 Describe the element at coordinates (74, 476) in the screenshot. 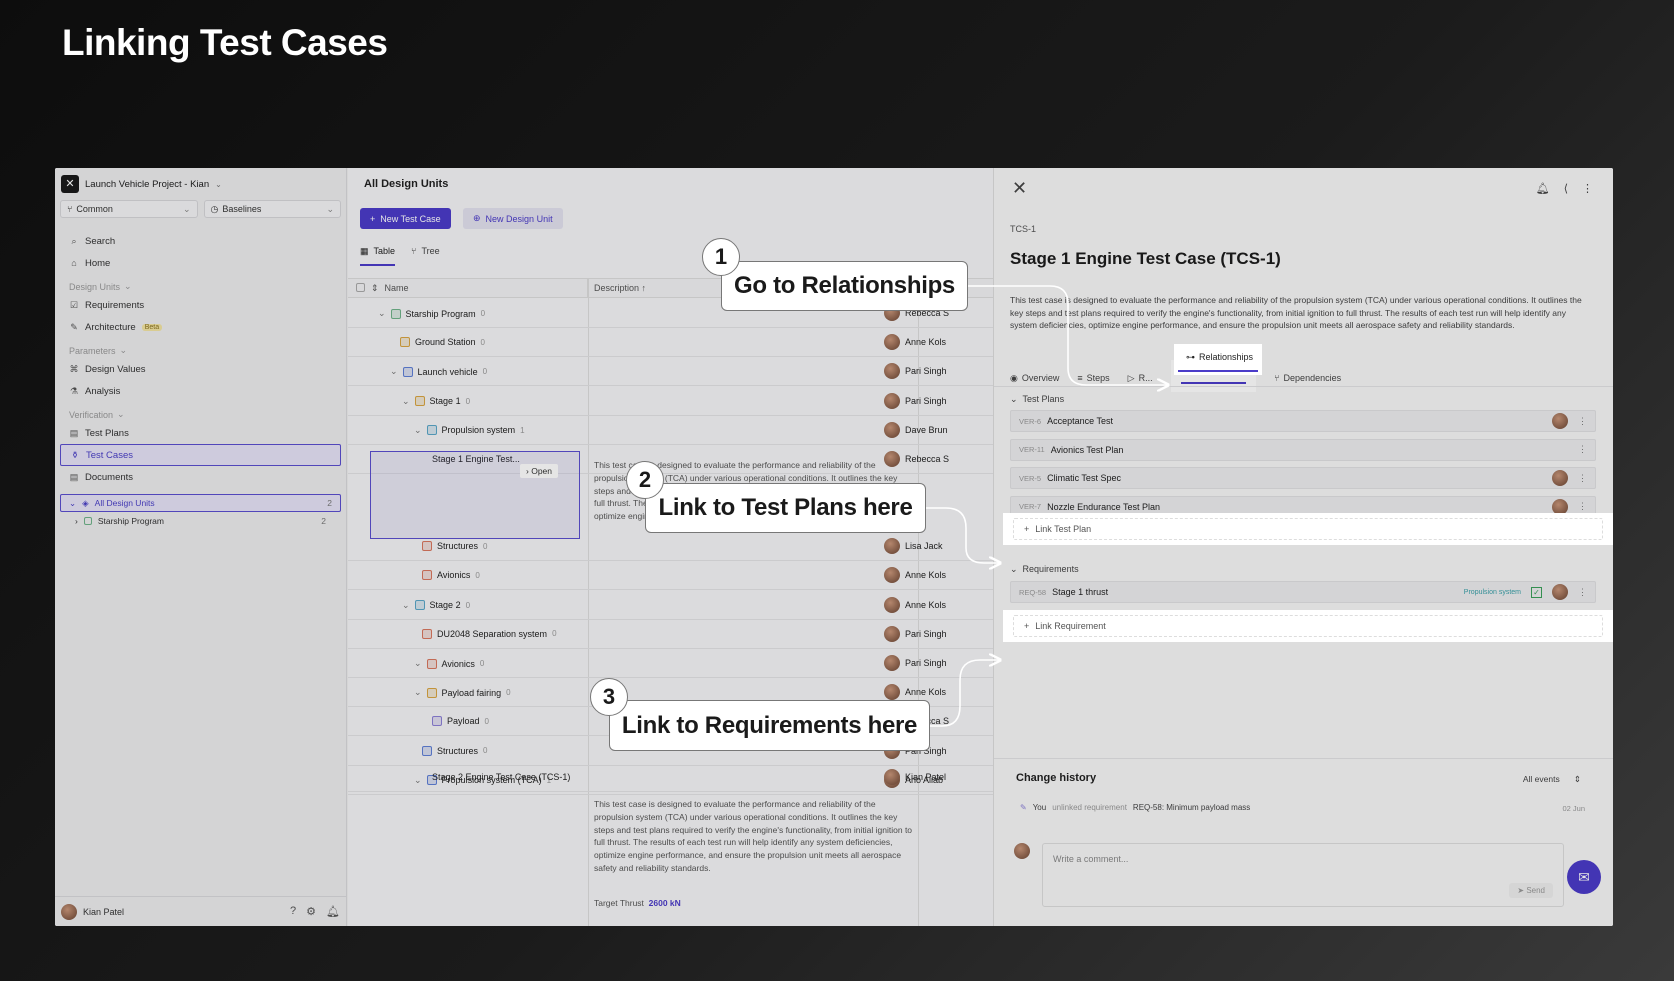

I see `documents-icon: ▤` at that location.